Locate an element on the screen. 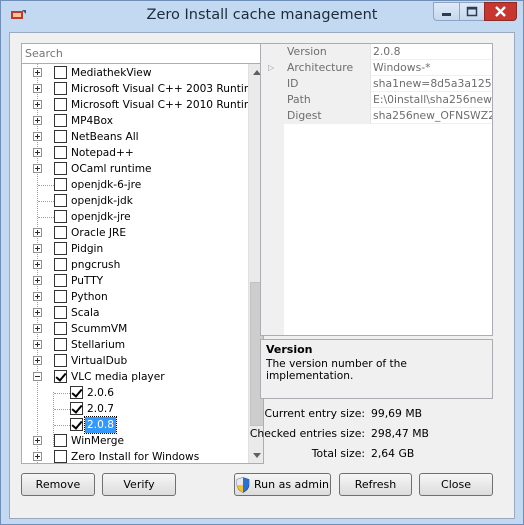 The width and height of the screenshot is (524, 525). property-value: sha256new_OFNSWZ2T is located at coordinates (431, 116).